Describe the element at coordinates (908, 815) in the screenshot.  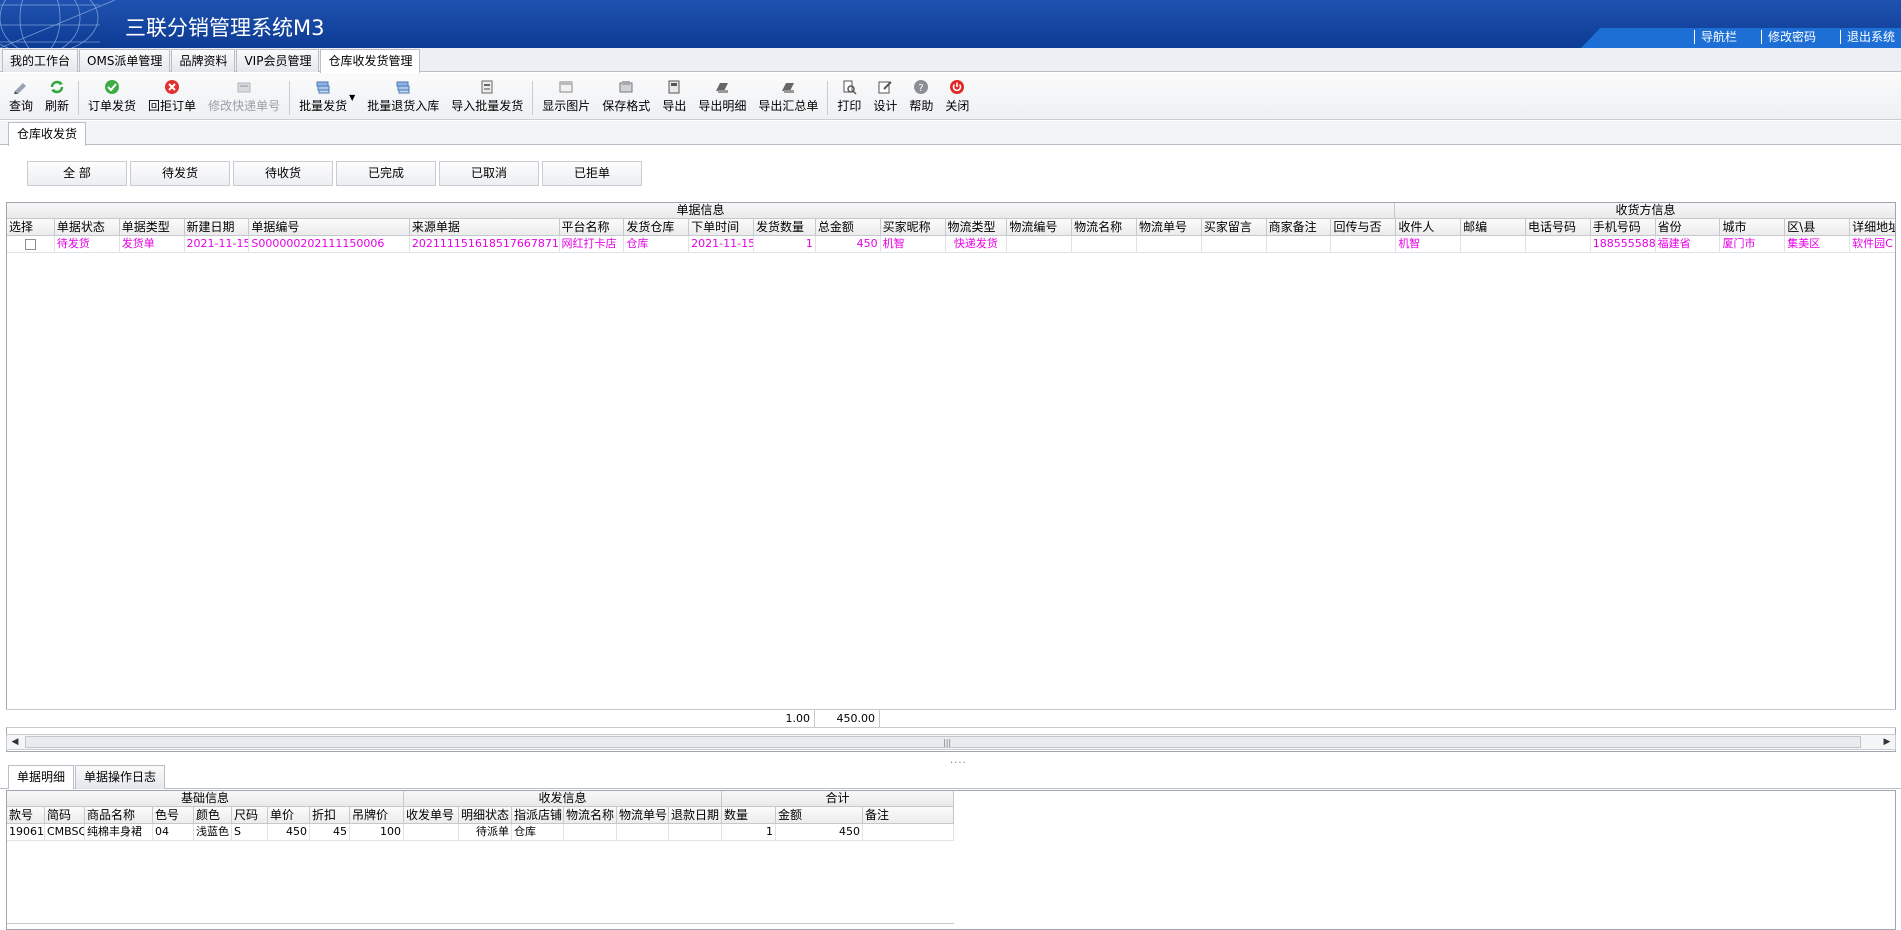
I see `col-note: 备注` at that location.